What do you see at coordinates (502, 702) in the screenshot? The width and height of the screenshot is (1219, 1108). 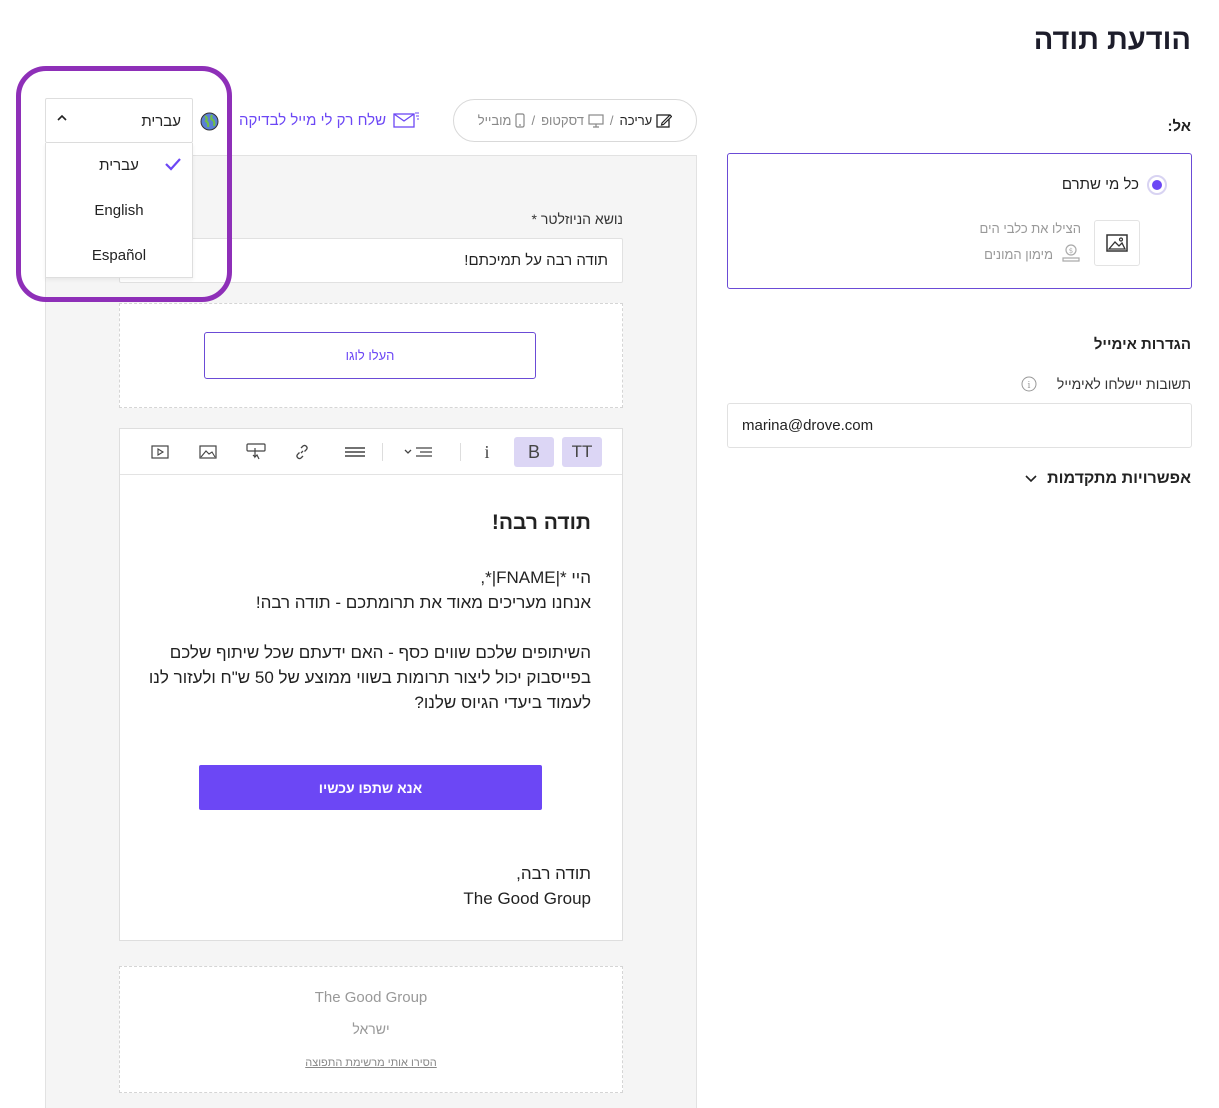 I see `body-line: לעמוד ביעדי הגיוס שלנו?` at bounding box center [502, 702].